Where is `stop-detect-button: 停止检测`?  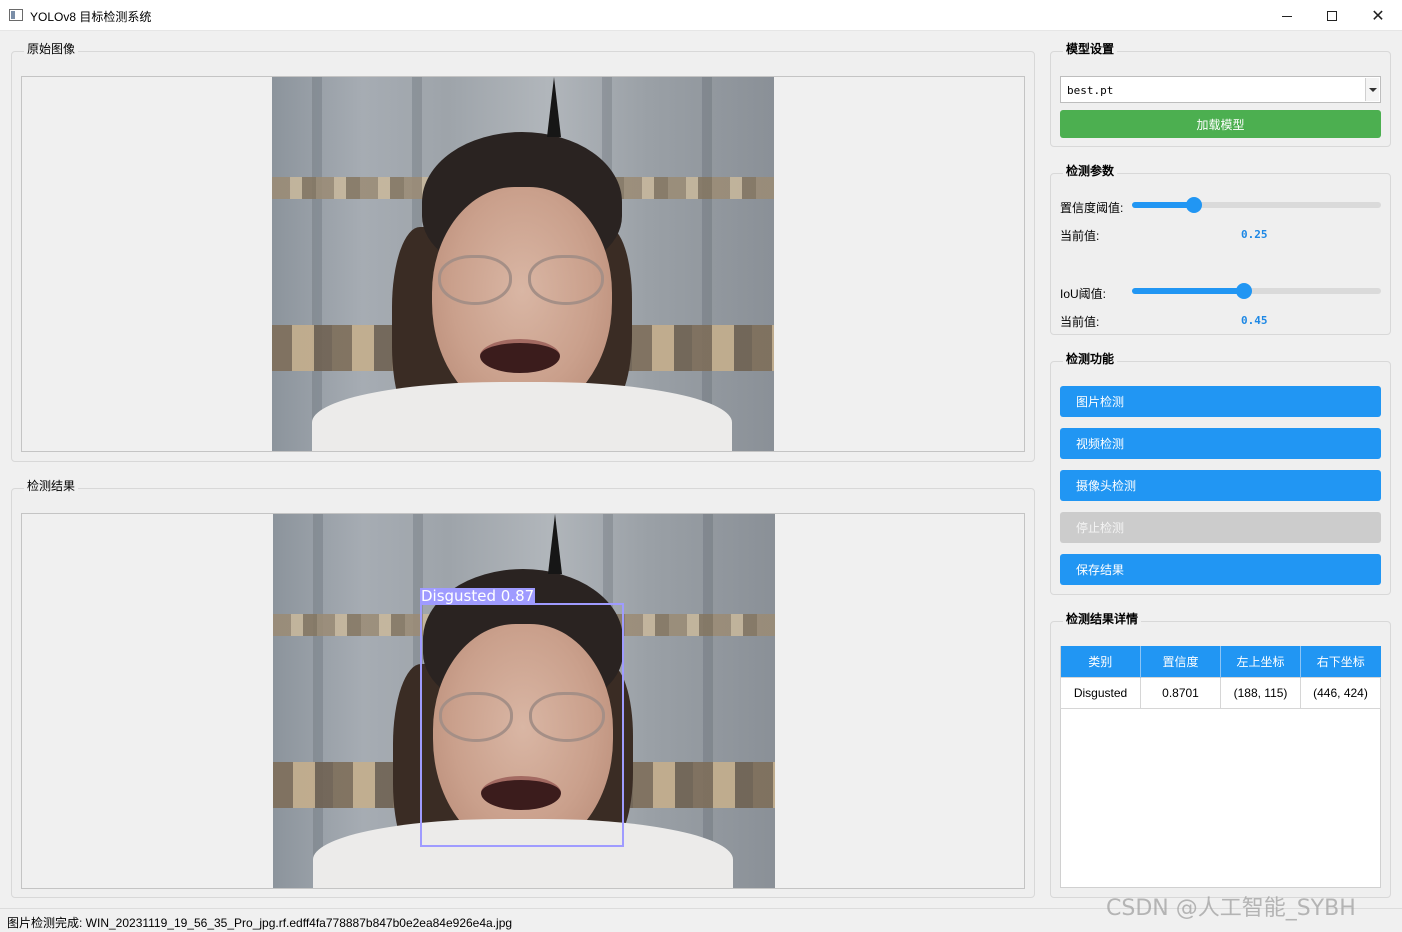
stop-detect-button: 停止检测 is located at coordinates (1220, 527).